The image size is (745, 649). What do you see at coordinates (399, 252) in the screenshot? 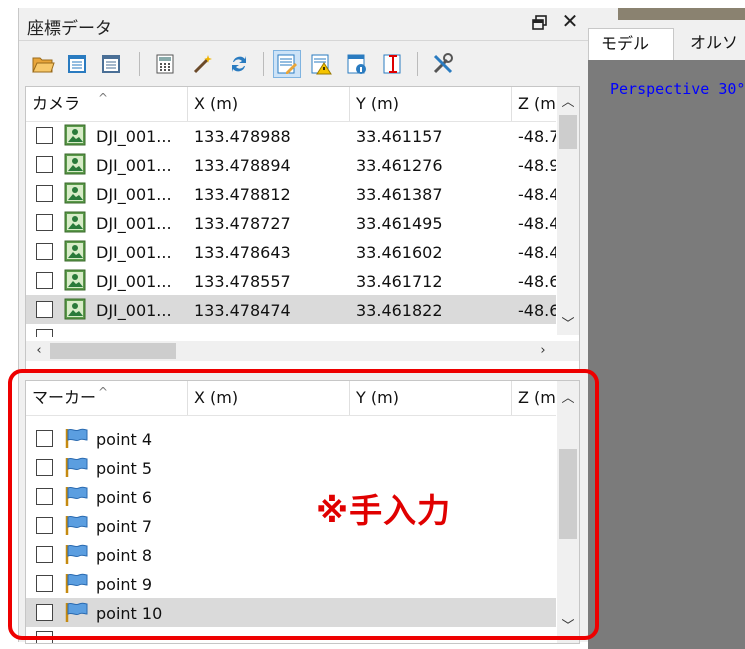
I see `y-cell: 33.461602` at bounding box center [399, 252].